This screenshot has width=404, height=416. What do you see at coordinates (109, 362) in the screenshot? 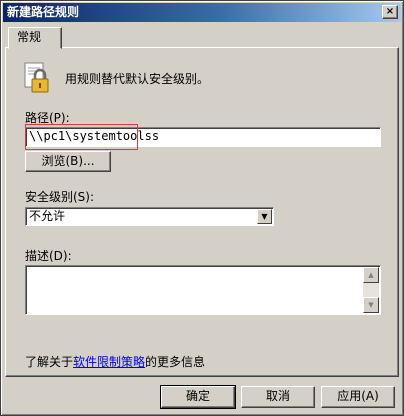
I see `software-restriction-policy-link: 软件限制策略` at bounding box center [109, 362].